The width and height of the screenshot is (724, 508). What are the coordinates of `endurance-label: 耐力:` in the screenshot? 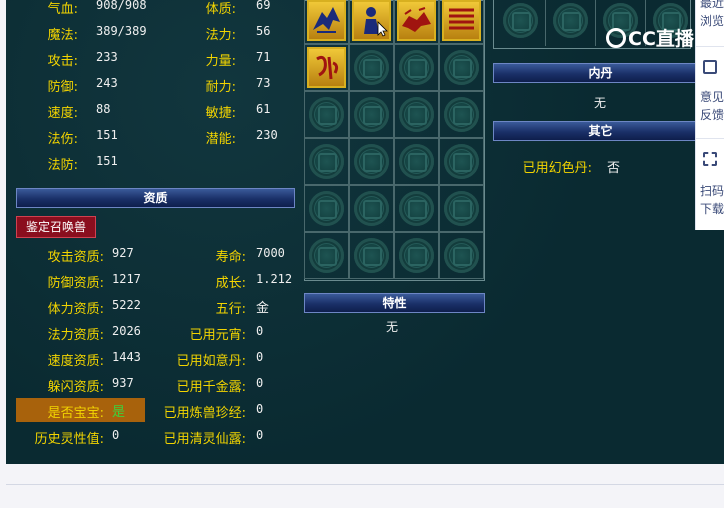 It's located at (220, 87).